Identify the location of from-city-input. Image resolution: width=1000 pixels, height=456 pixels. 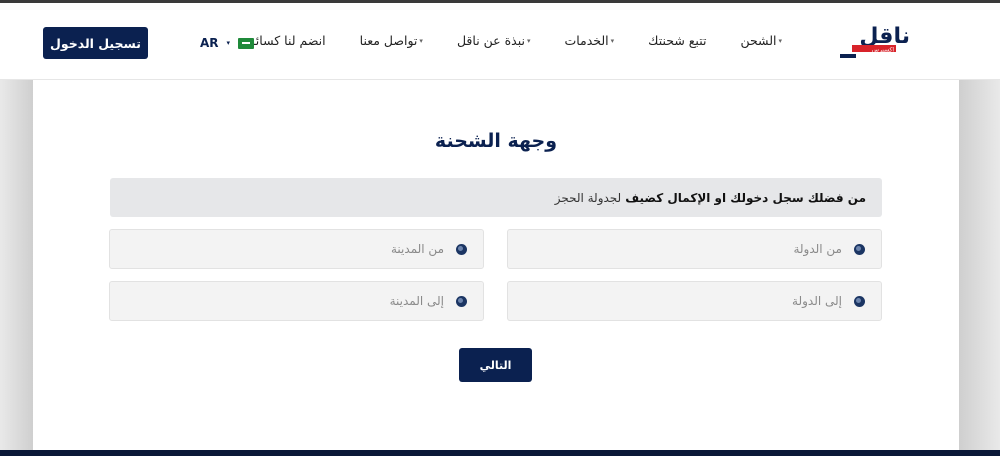
(294, 249).